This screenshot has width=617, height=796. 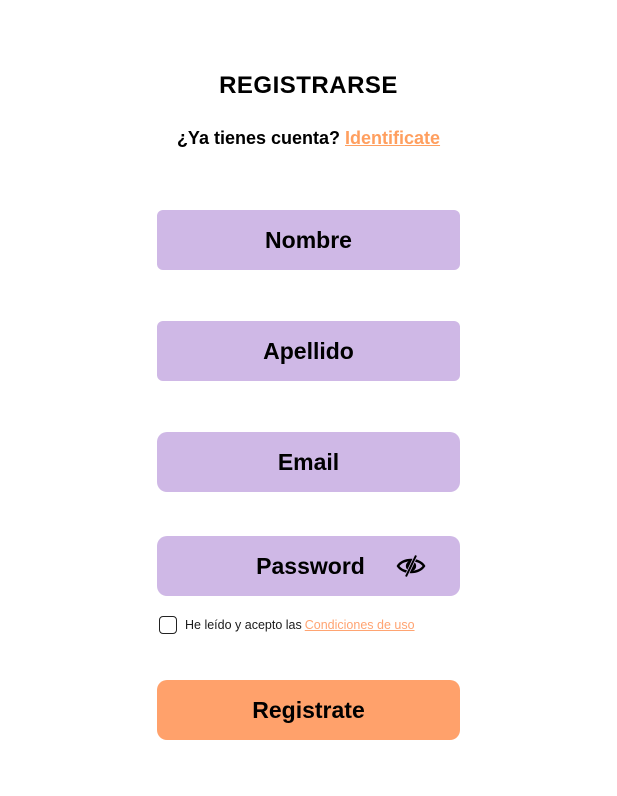 I want to click on name-field, so click(x=308, y=240).